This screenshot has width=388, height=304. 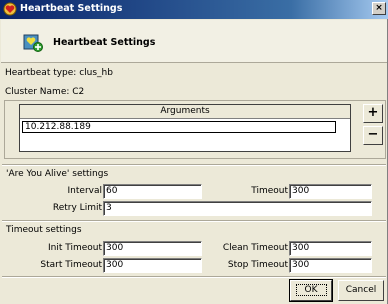 I want to click on init-timeout-input: 300, so click(x=152, y=248).